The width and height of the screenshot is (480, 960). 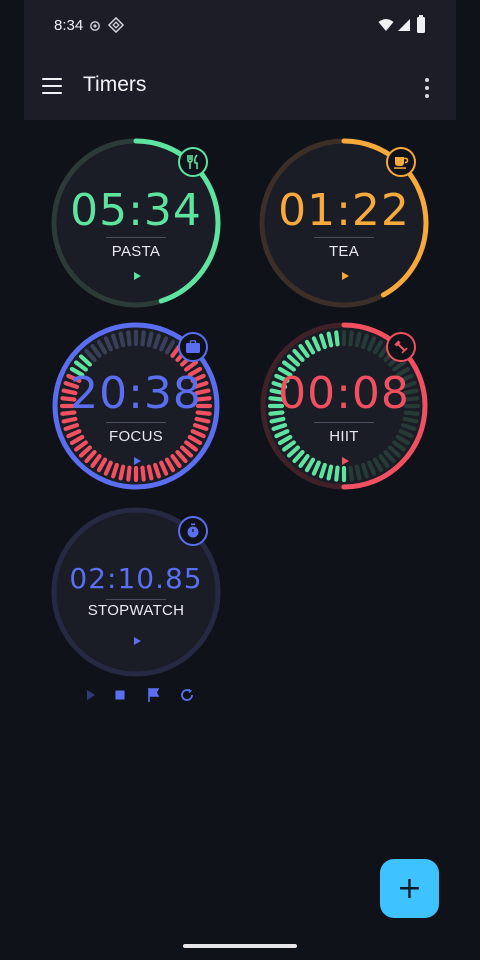 What do you see at coordinates (421, 24) in the screenshot?
I see `battery-icon` at bounding box center [421, 24].